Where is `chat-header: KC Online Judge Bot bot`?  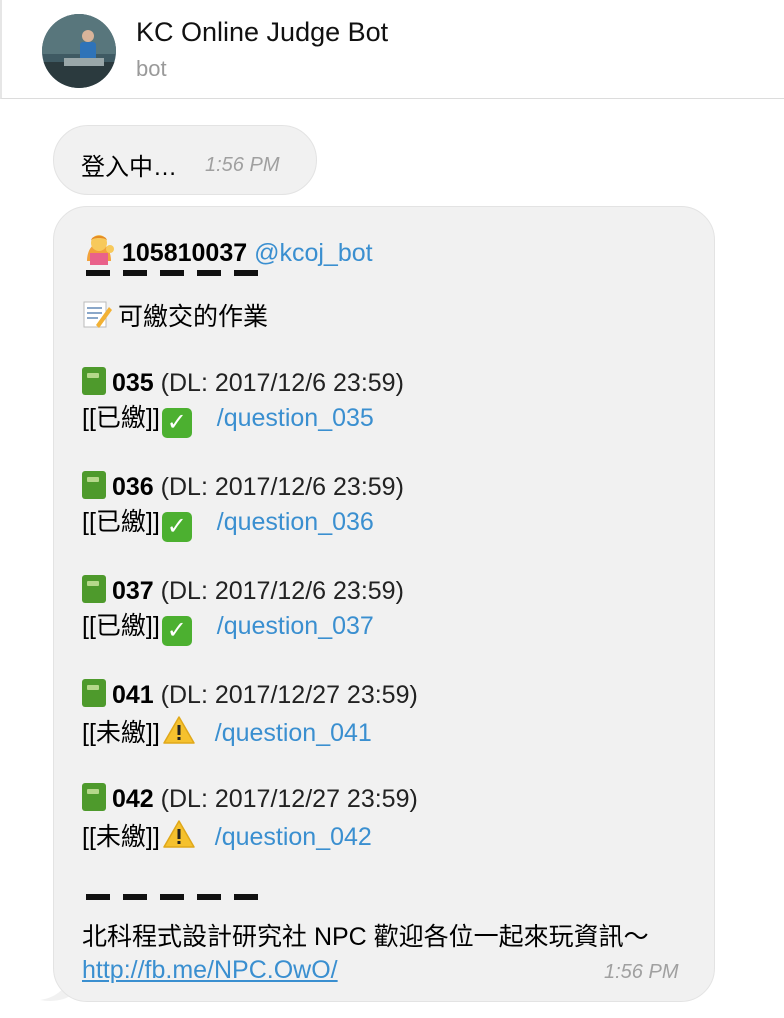
chat-header: KC Online Judge Bot bot is located at coordinates (392, 49).